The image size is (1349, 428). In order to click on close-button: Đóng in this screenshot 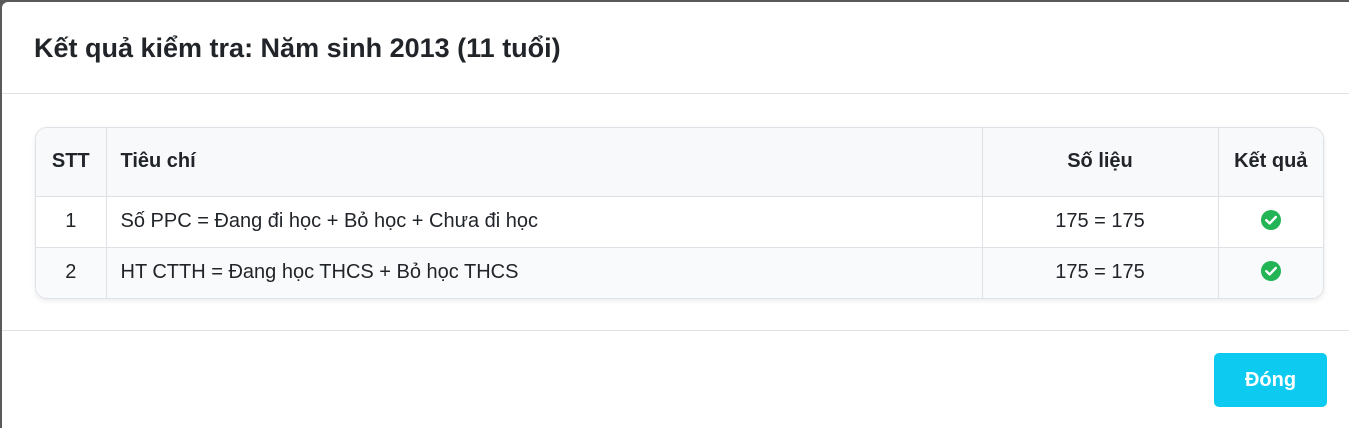, I will do `click(1270, 380)`.